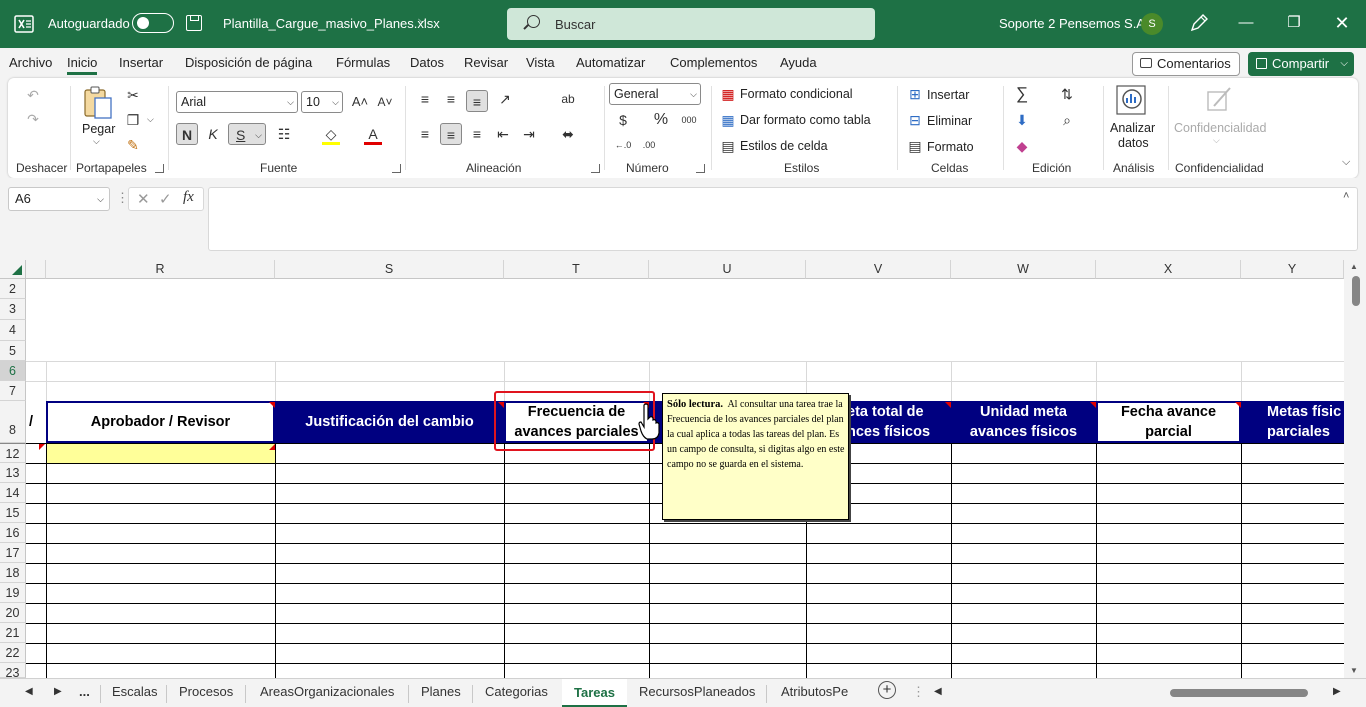 Image resolution: width=1366 pixels, height=707 pixels. Describe the element at coordinates (915, 120) in the screenshot. I see `delete-cells-icon: ⊟` at that location.